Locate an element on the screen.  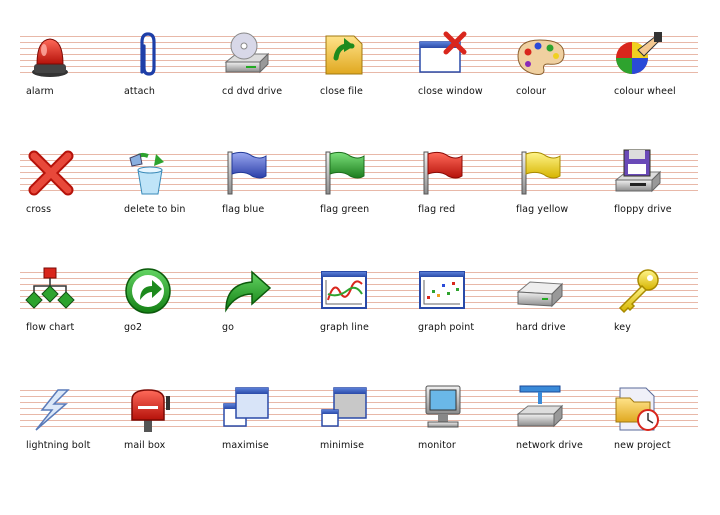
maximise-icon is located at coordinates (248, 410).